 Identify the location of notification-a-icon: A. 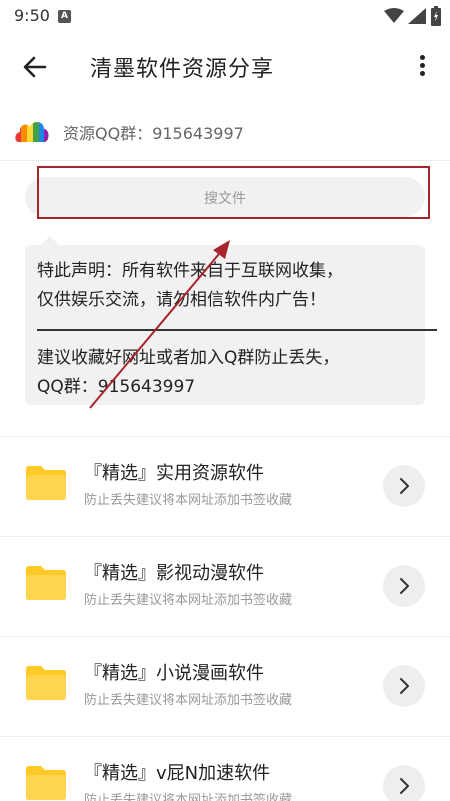
(64, 16).